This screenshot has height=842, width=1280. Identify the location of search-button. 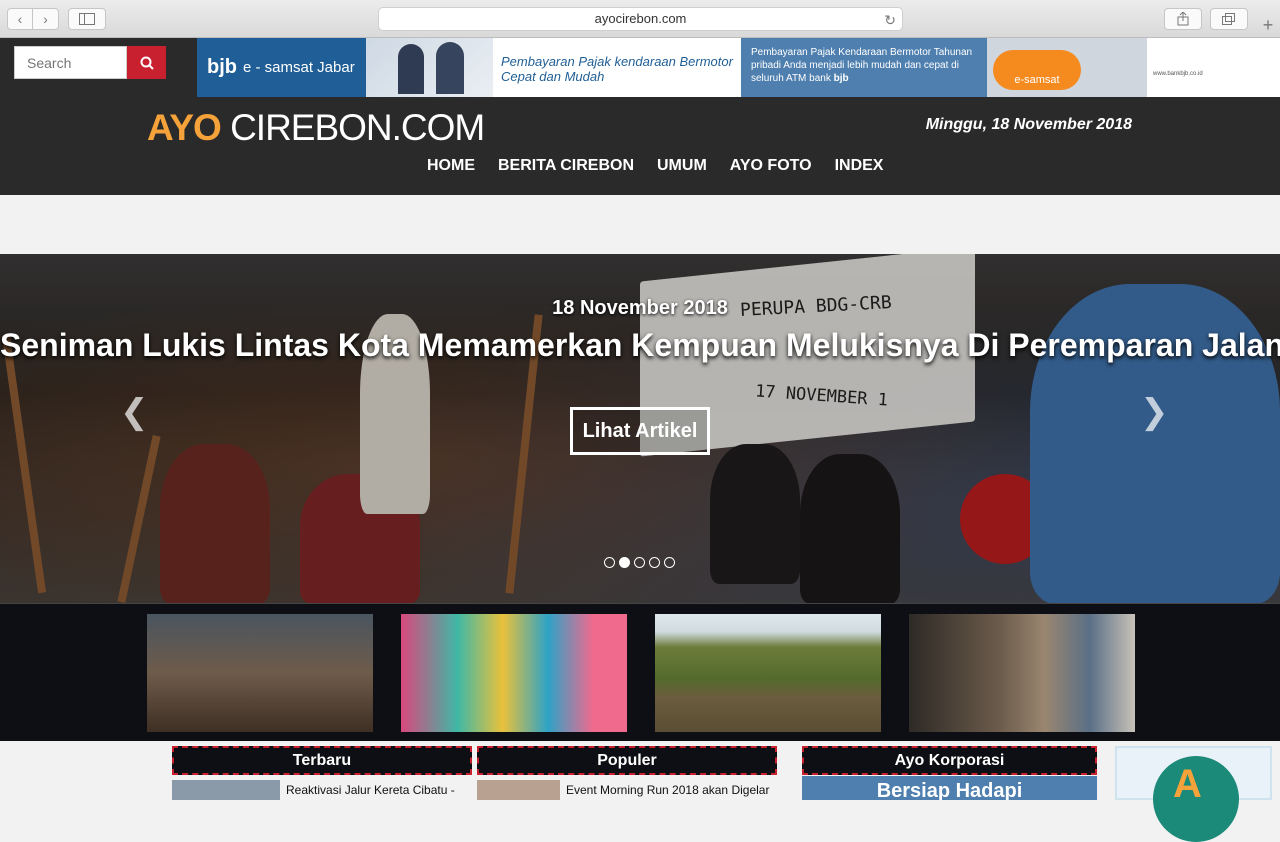
(146, 62).